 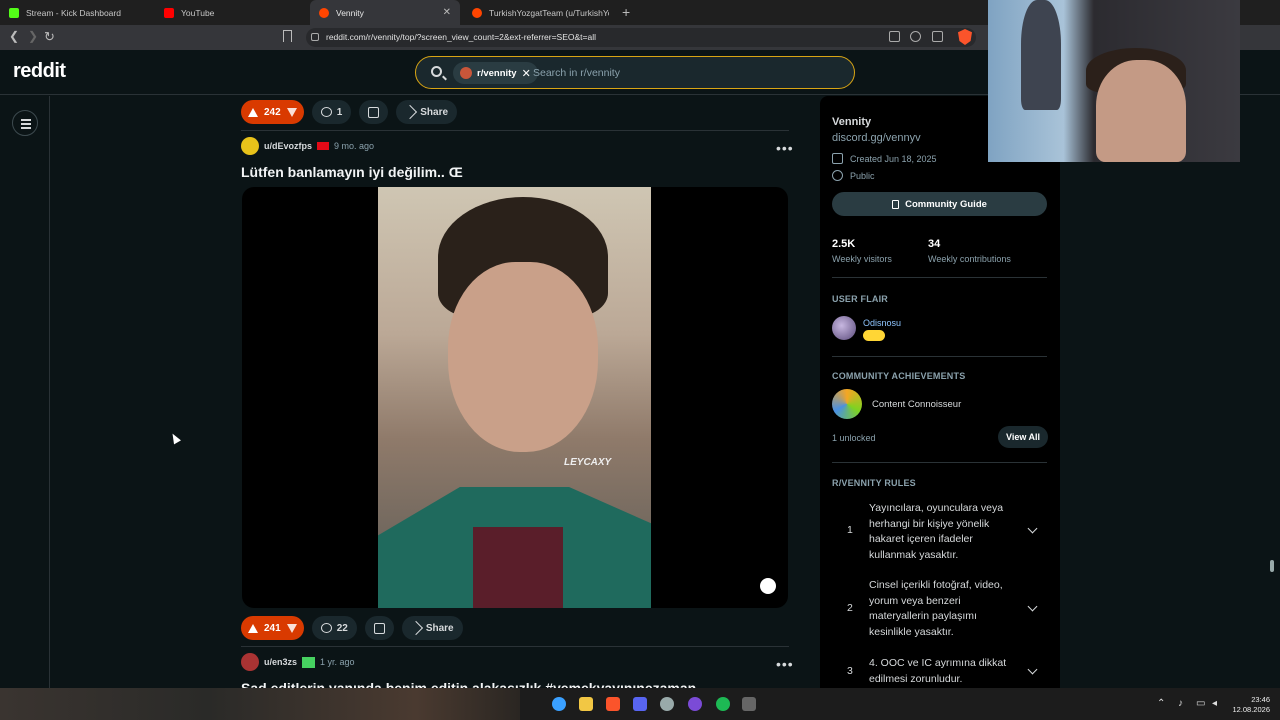 What do you see at coordinates (1114, 81) in the screenshot?
I see `webcam-overlay` at bounding box center [1114, 81].